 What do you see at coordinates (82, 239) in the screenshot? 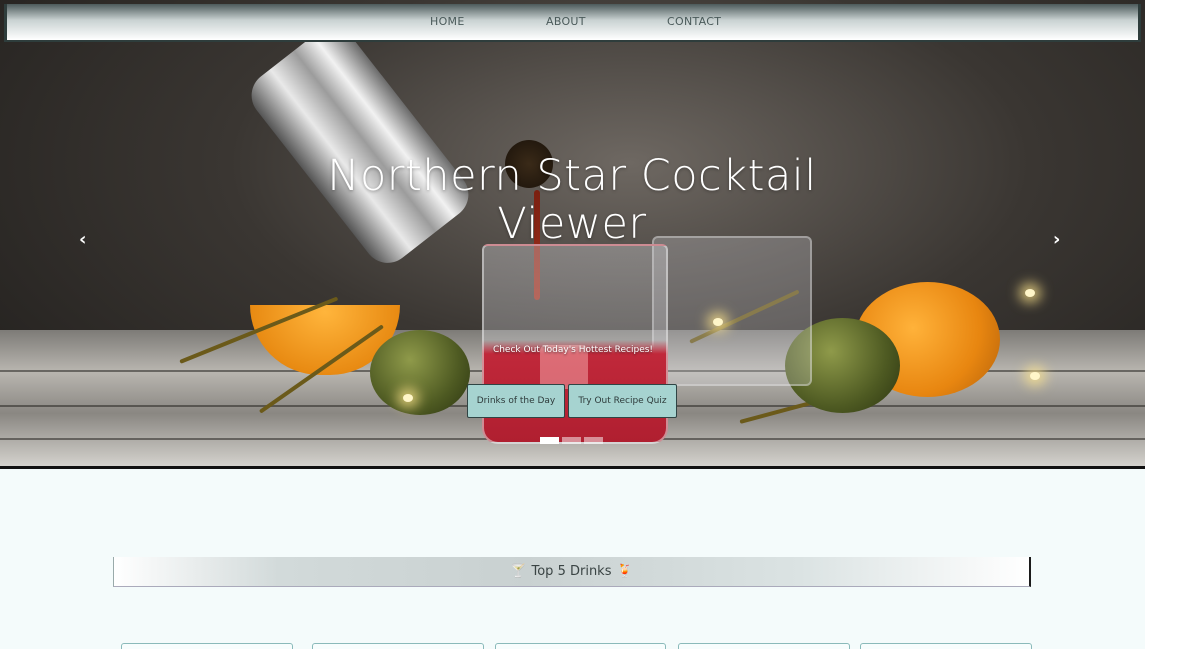
I see `chevron-left-icon: ‹` at bounding box center [82, 239].